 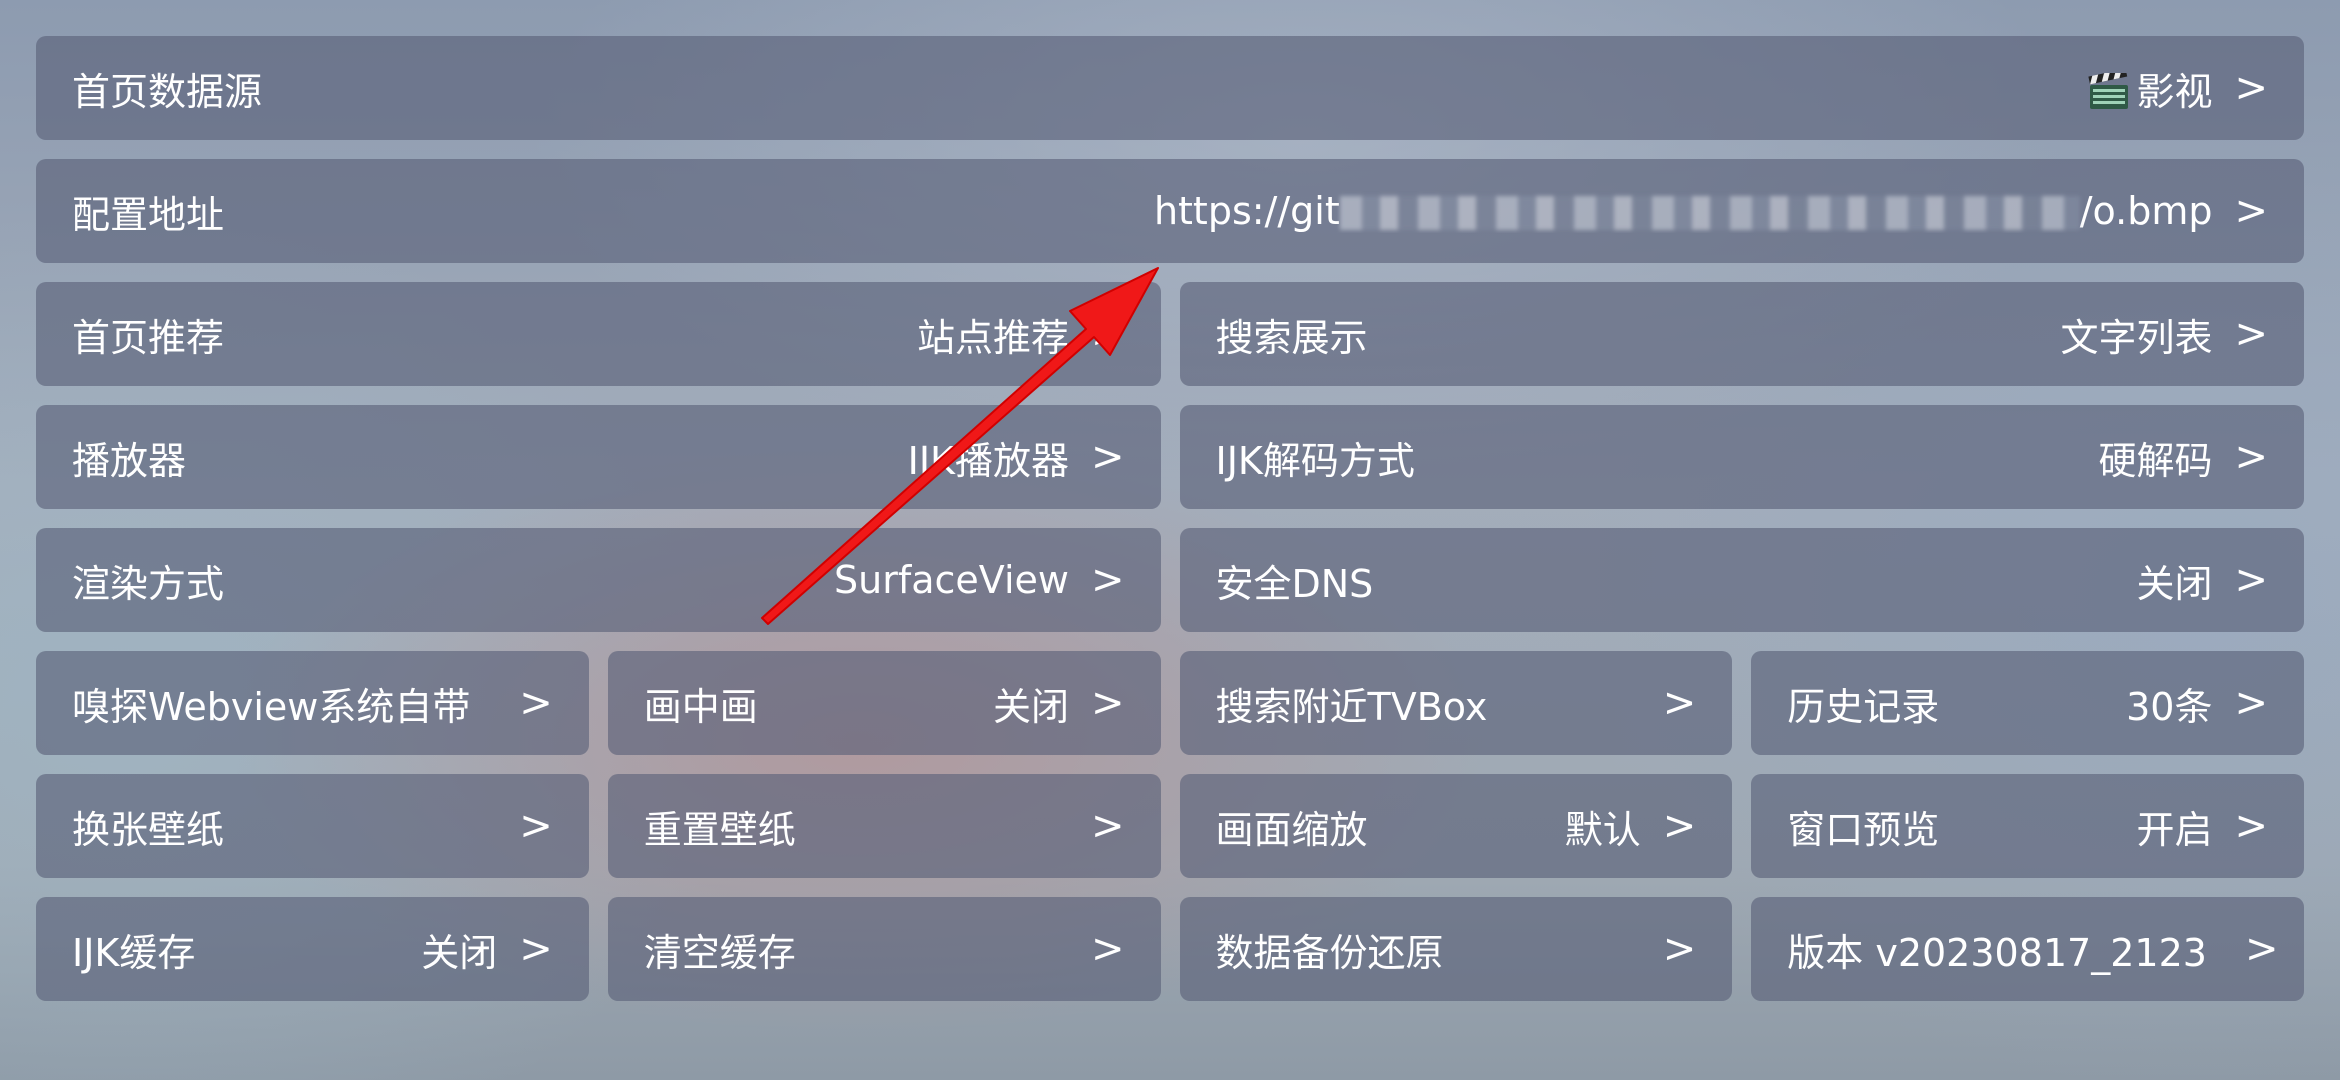 I want to click on setting-sniff-webview: 嗅探Webview系统自带 >, so click(x=312, y=703).